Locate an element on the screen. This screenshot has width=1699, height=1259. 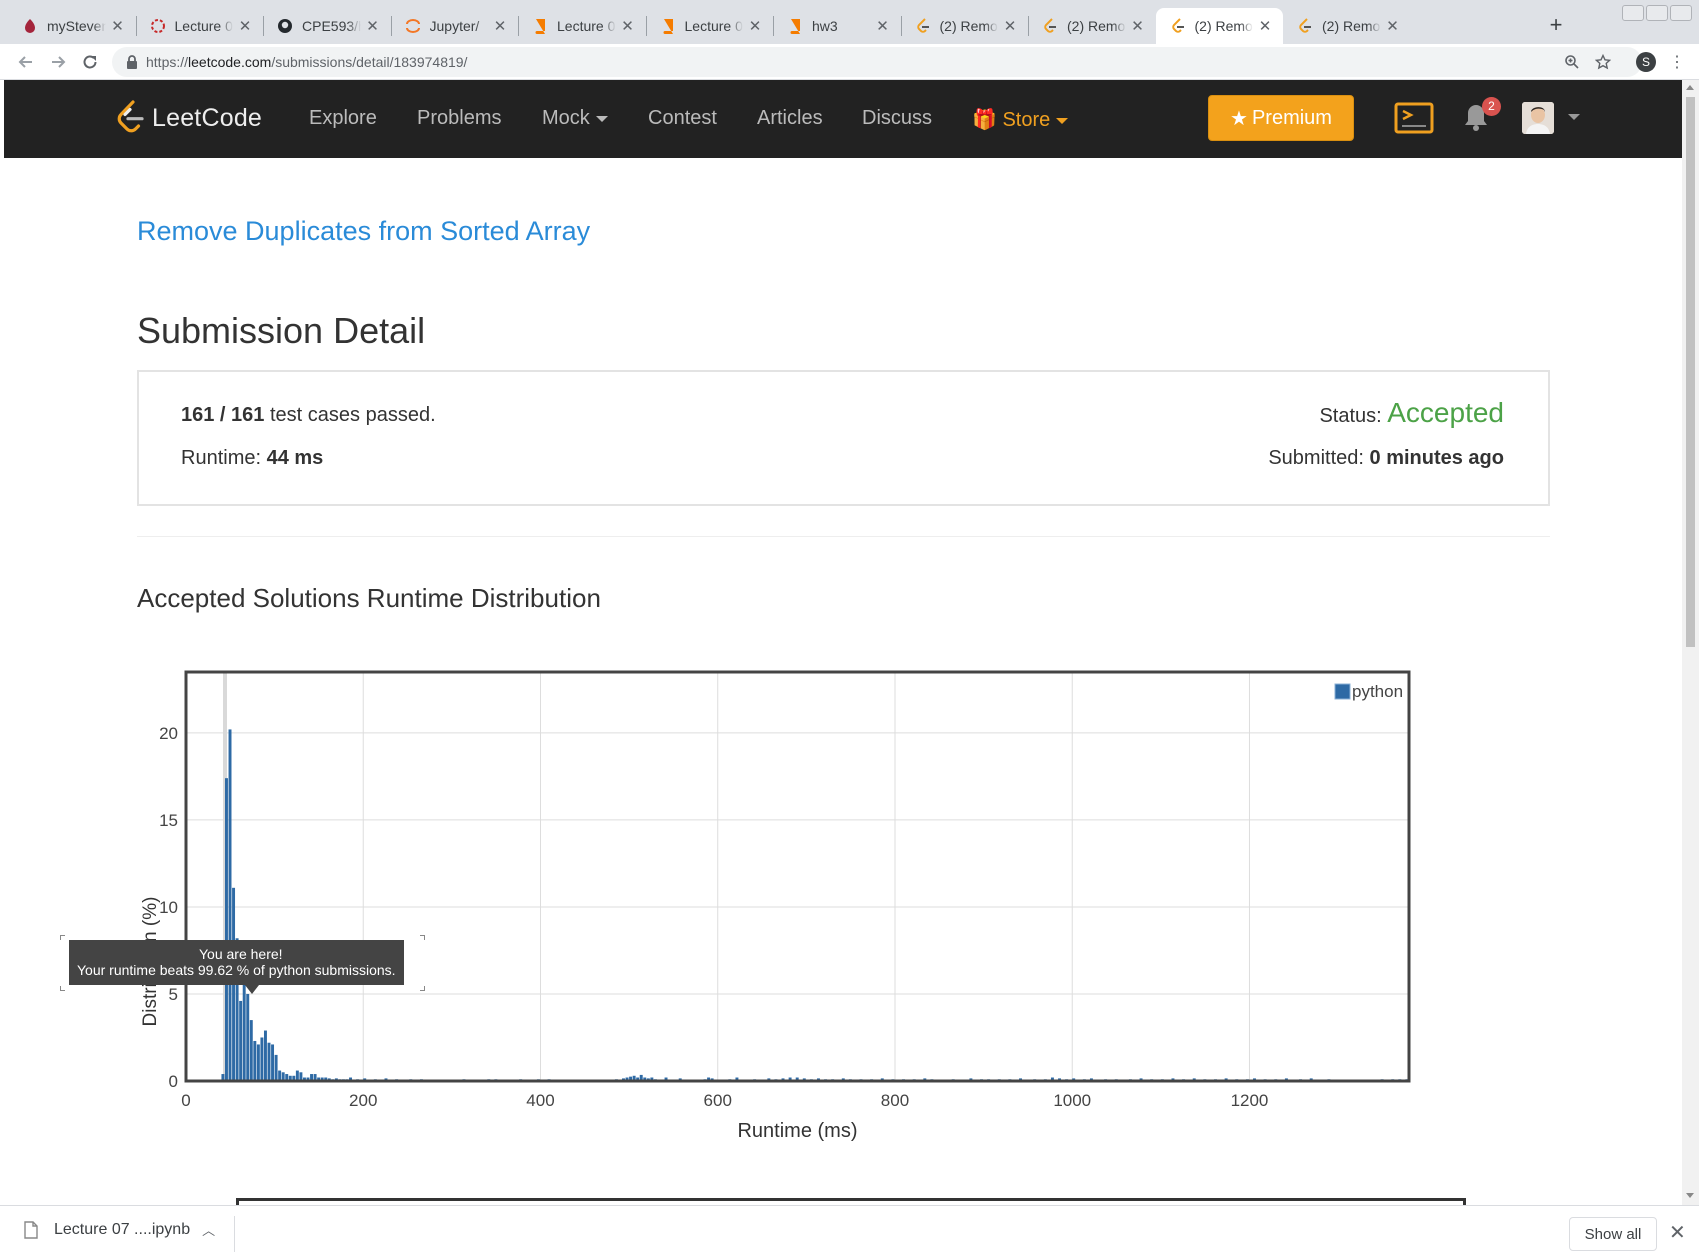
url-path: /submissions/detail/183974819/ is located at coordinates (369, 62).